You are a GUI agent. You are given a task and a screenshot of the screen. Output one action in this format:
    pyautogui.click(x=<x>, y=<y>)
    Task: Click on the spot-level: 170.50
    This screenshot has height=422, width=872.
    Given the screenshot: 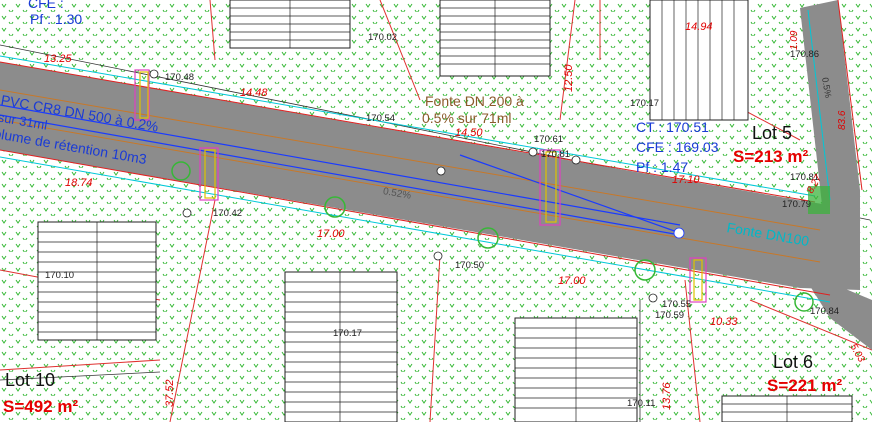 What is the action you would take?
    pyautogui.click(x=469, y=265)
    